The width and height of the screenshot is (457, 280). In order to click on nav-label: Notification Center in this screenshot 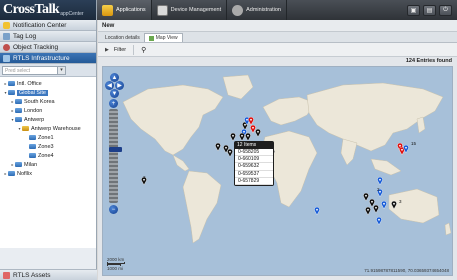, I will do `click(40, 25)`.